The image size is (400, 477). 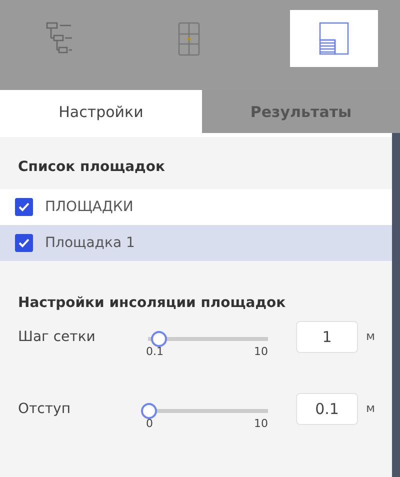 What do you see at coordinates (152, 303) in the screenshot?
I see `section-title: Настройки инсоляции площадок` at bounding box center [152, 303].